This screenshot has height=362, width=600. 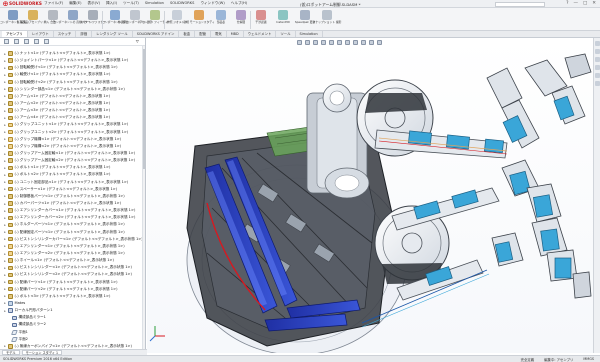 I want to click on menu-window: ウィンドウ(W), so click(x=212, y=3).